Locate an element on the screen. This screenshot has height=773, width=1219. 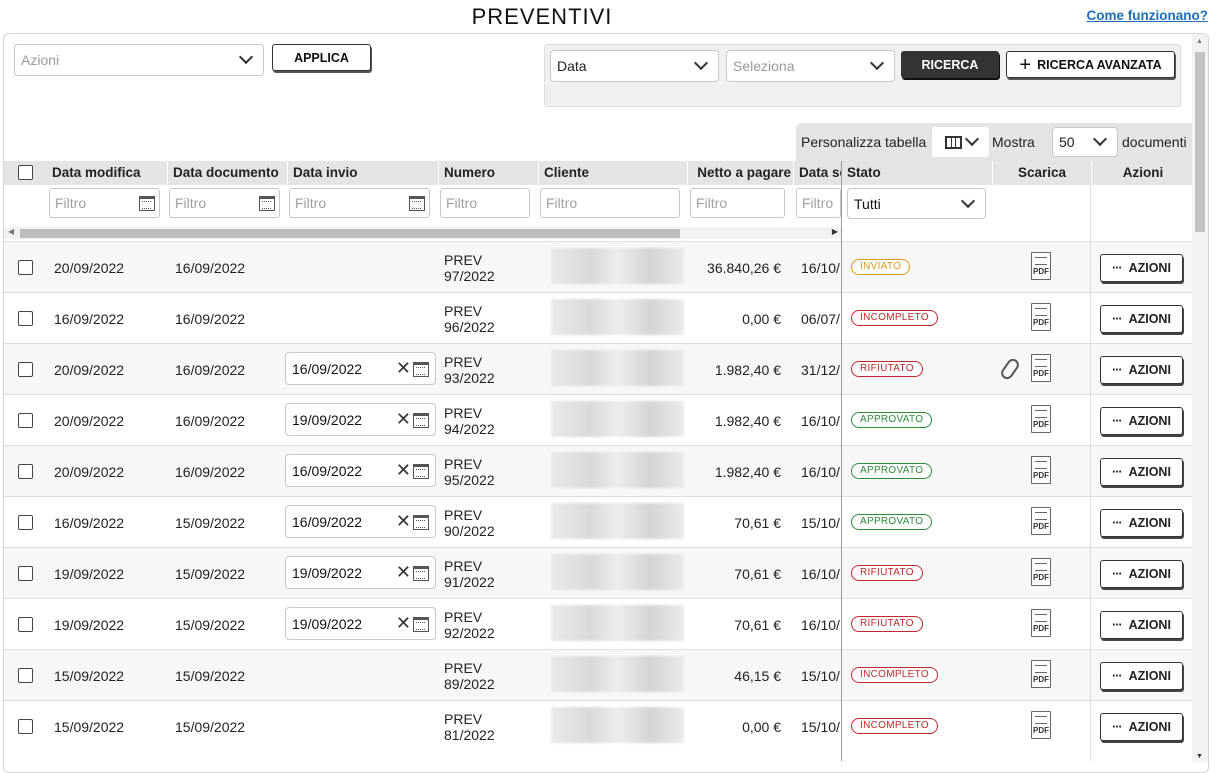
col-cliente: Cliente is located at coordinates (612, 173).